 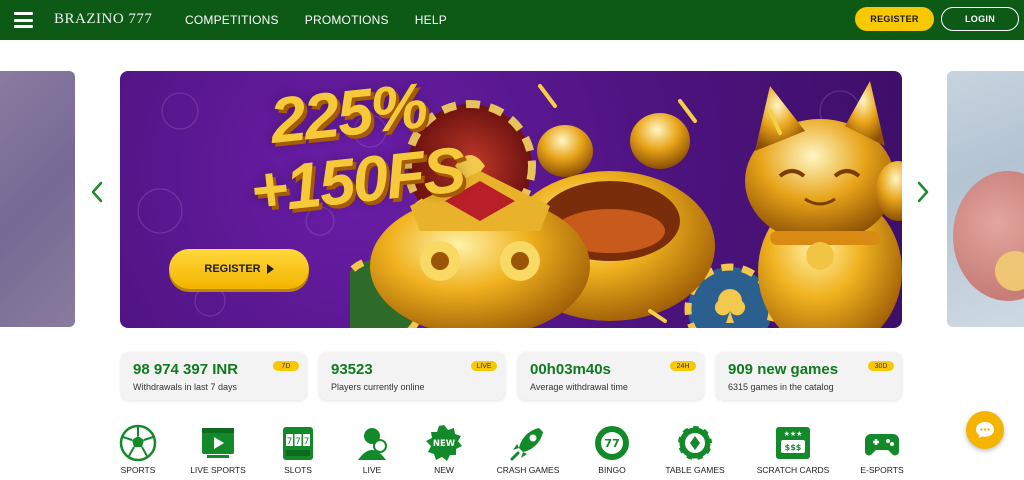 I want to click on carousel-next-arrow-icon, so click(x=923, y=192).